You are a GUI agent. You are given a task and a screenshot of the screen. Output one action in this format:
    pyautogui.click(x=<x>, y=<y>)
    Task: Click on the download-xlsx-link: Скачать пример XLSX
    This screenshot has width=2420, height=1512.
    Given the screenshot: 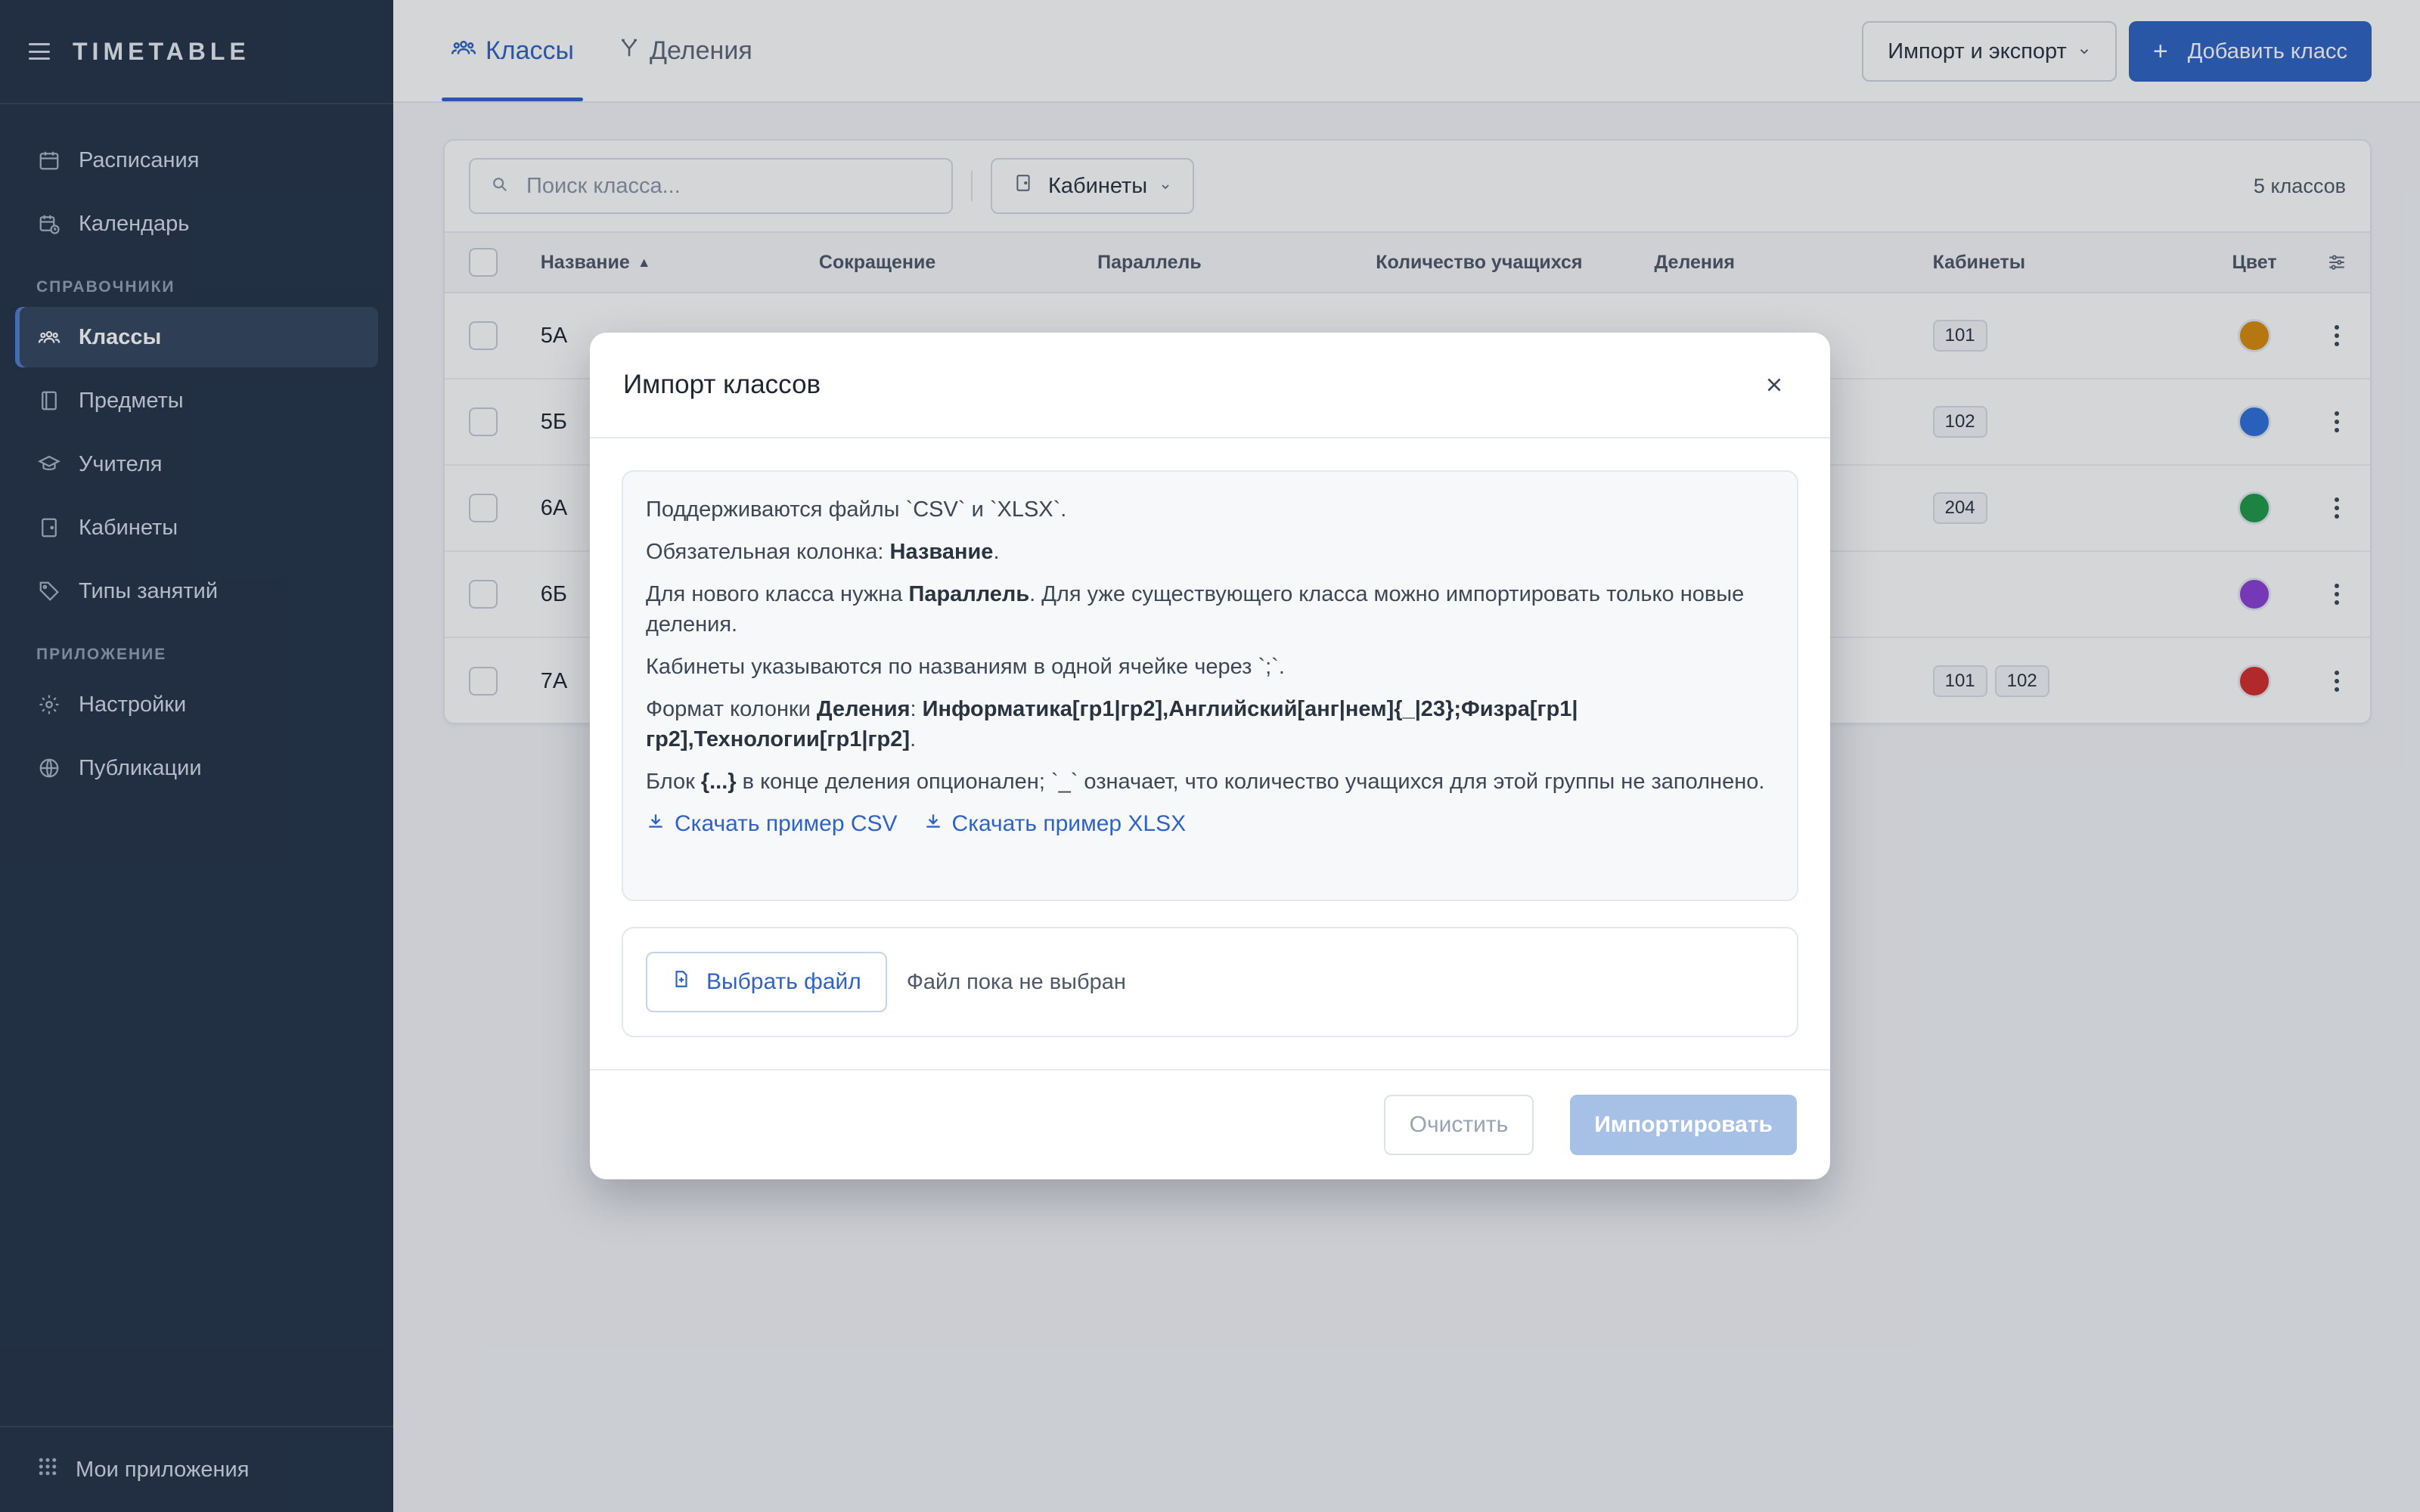 What is the action you would take?
    pyautogui.click(x=1055, y=824)
    